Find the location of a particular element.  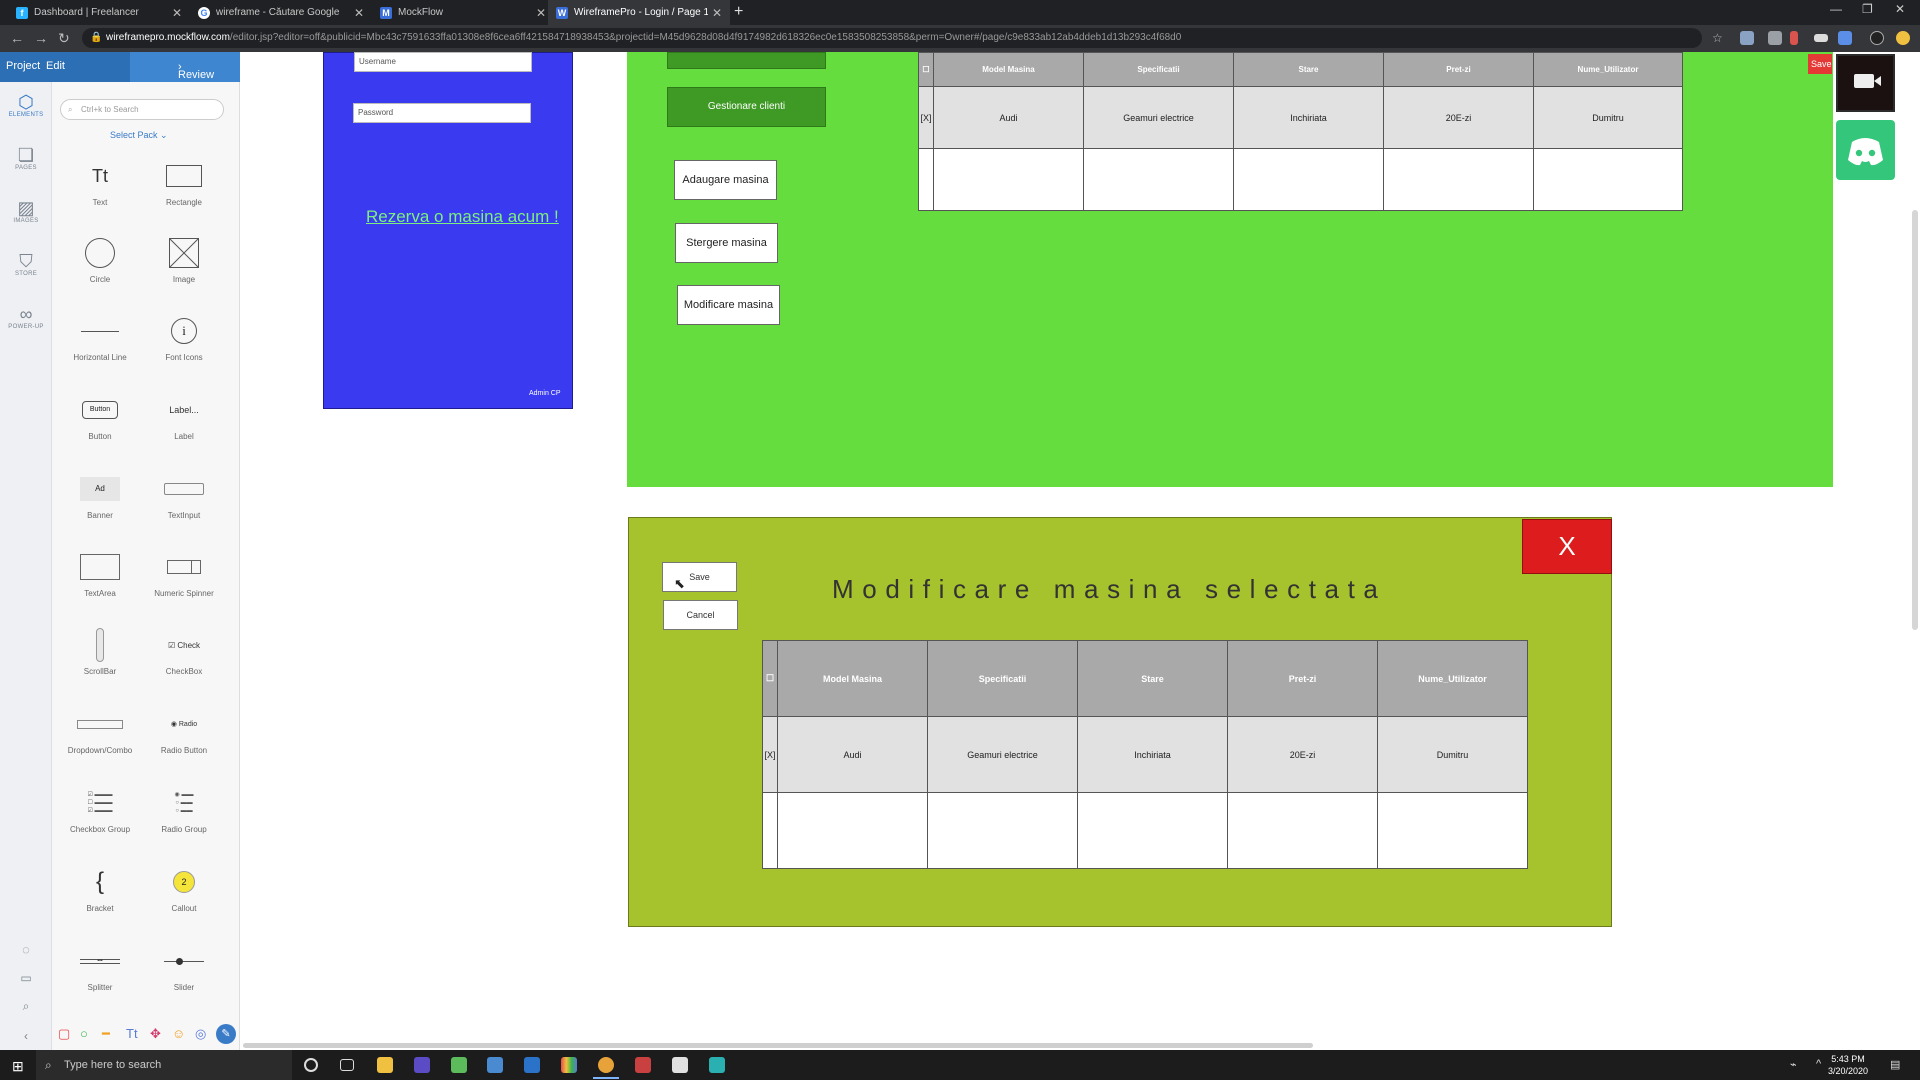

emoji-icon: ☺ is located at coordinates (178, 1033).